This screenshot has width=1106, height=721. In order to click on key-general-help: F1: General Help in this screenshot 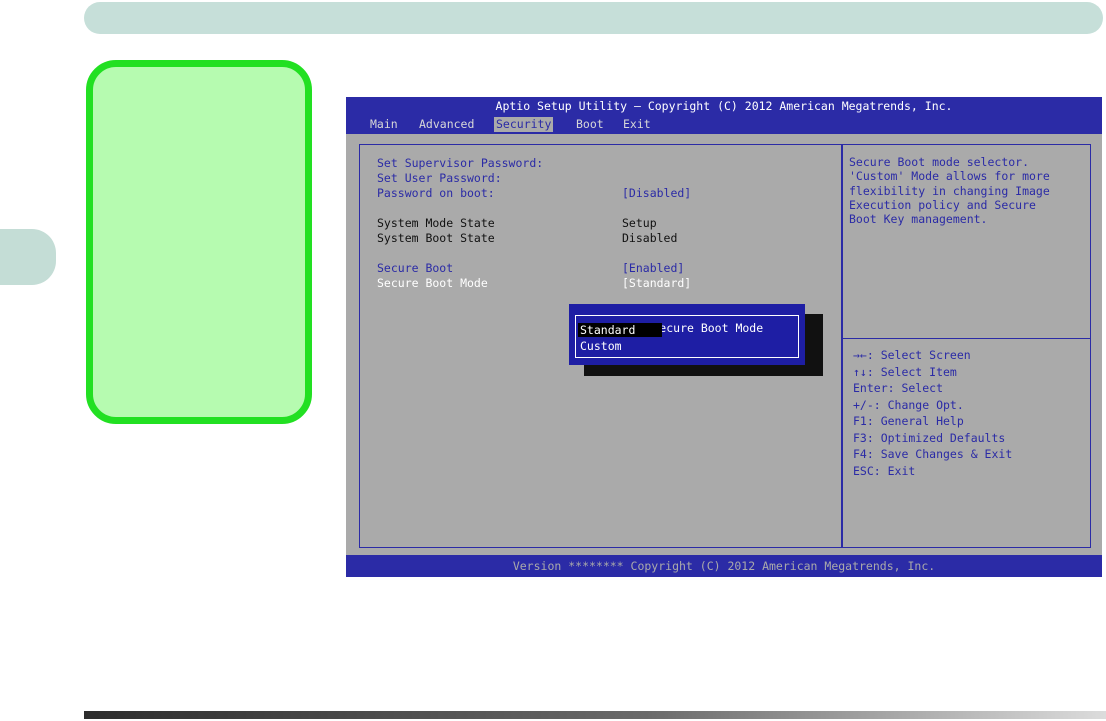, I will do `click(908, 421)`.